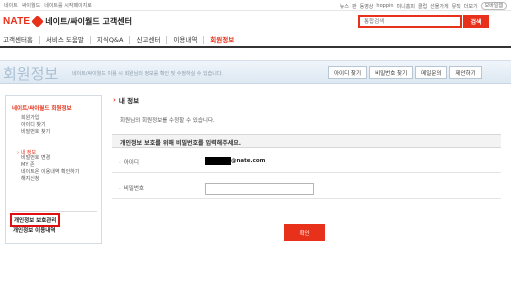 The image size is (511, 297). Describe the element at coordinates (147, 74) in the screenshot. I see `page-description: 네이트/싸이월드 이용 시 회원님의 정보를 확인 및 수정하실 수 있습니다.` at that location.